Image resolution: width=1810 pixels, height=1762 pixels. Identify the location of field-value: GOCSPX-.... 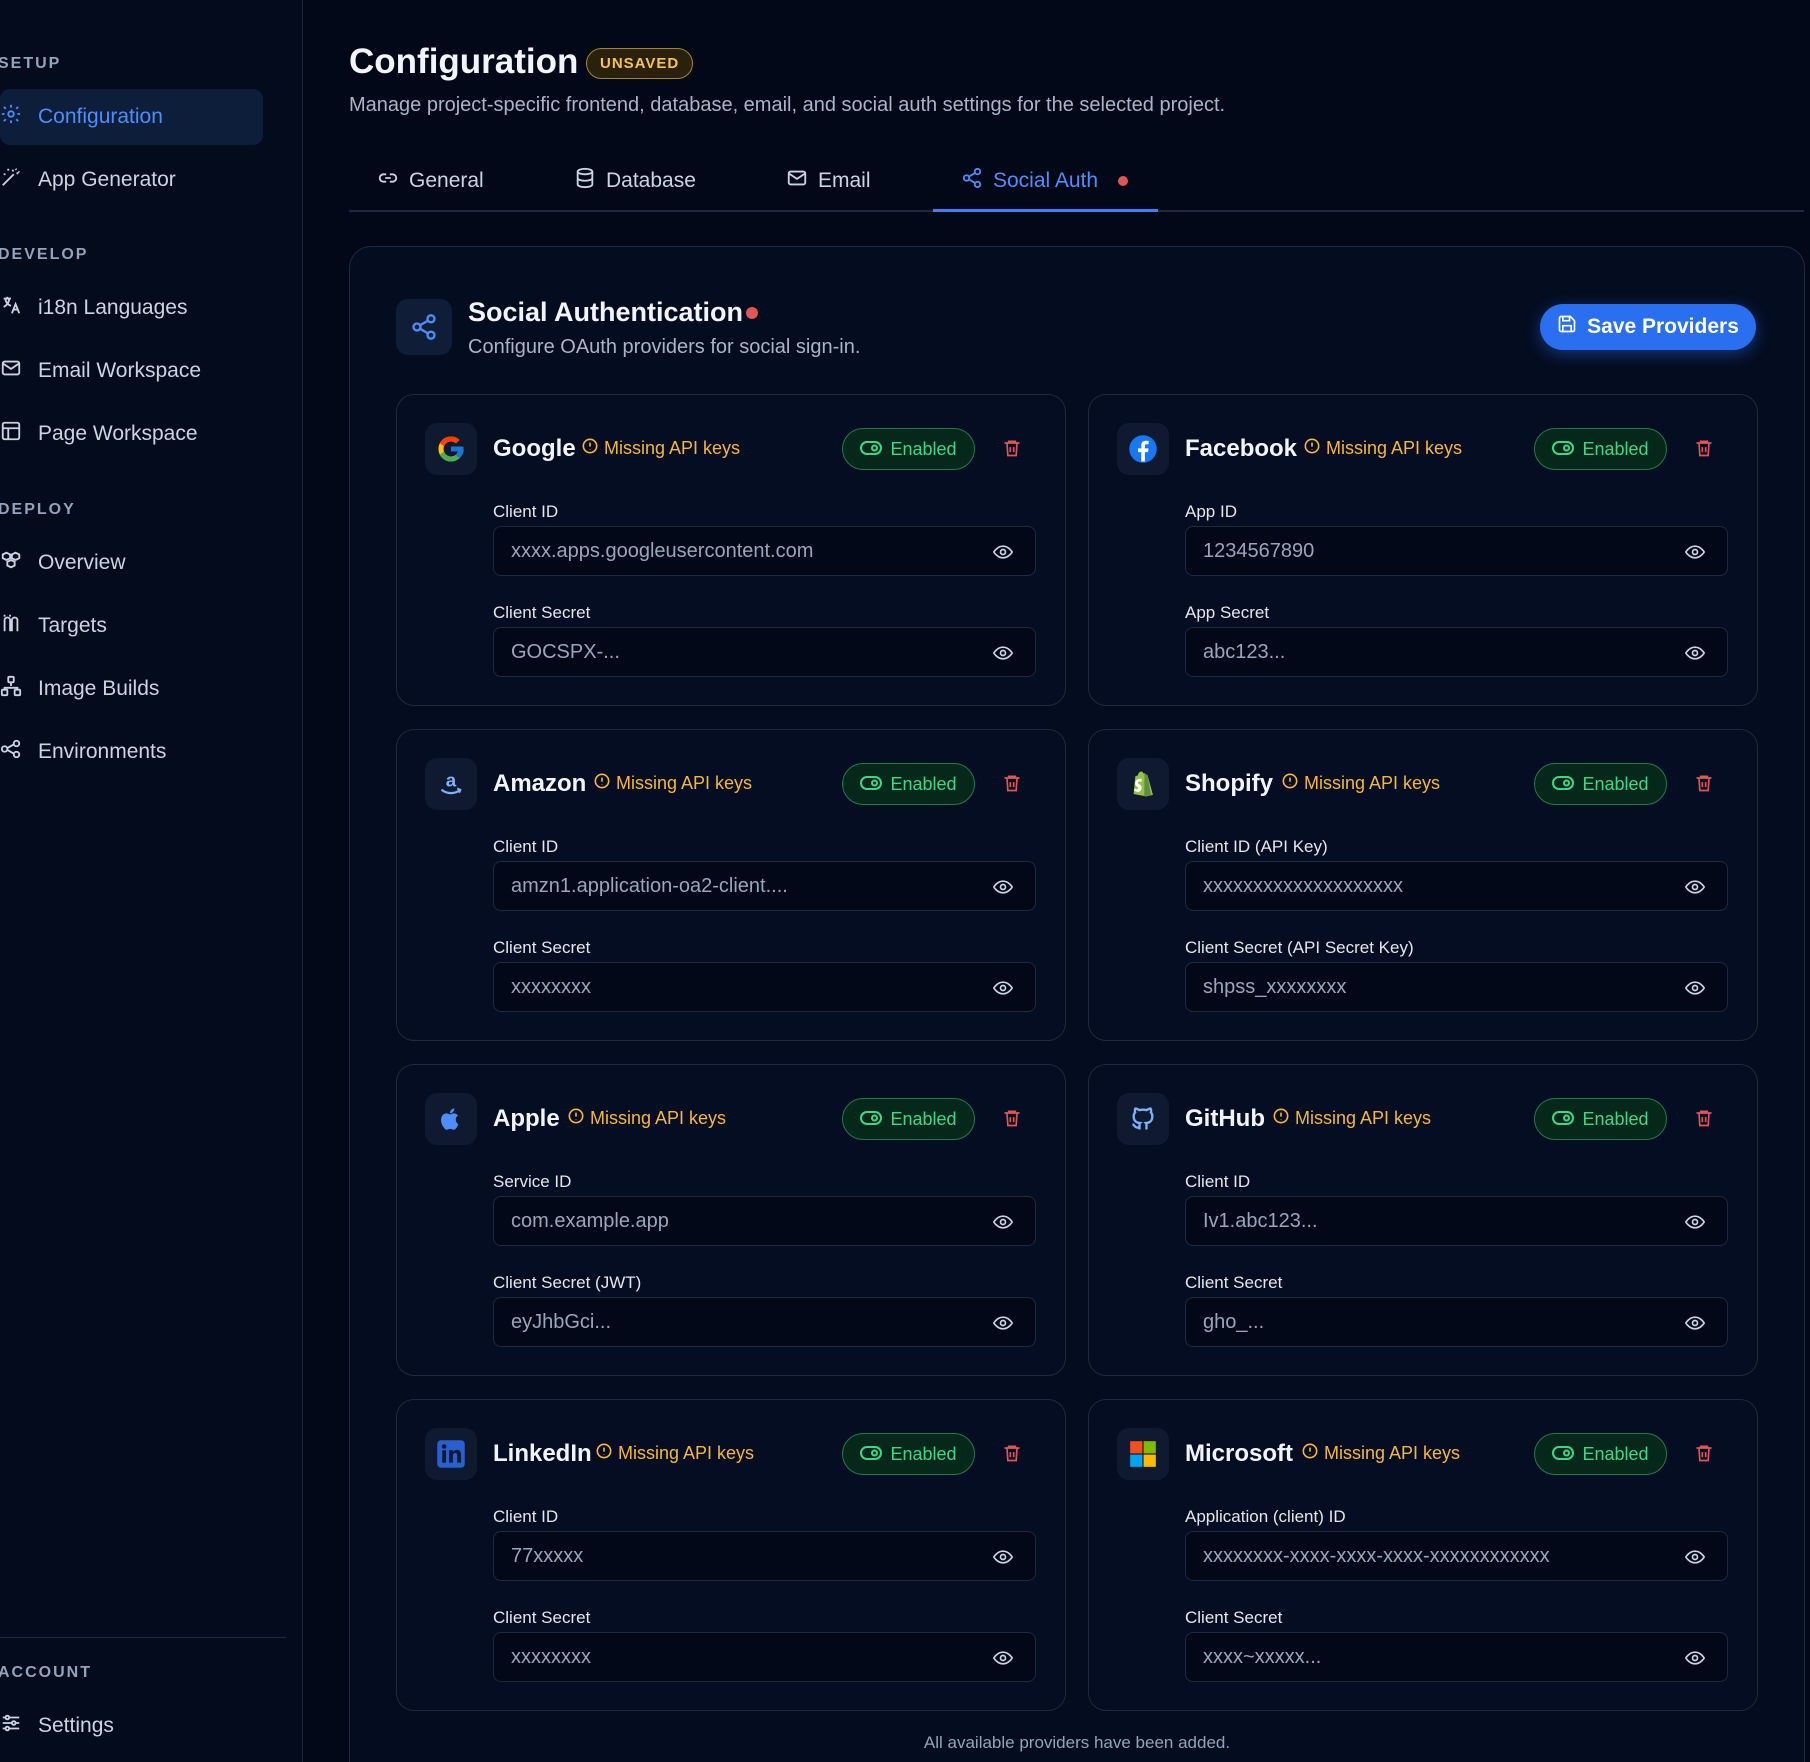
(565, 651).